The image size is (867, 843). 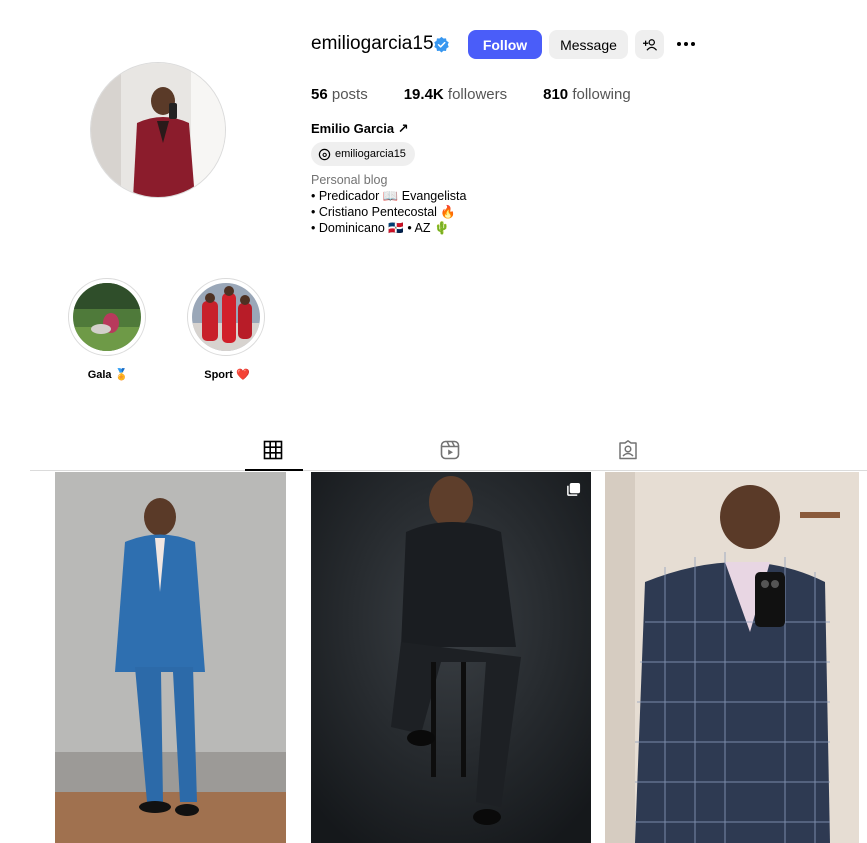 What do you see at coordinates (423, 94) in the screenshot?
I see `followers-count: 19.4K` at bounding box center [423, 94].